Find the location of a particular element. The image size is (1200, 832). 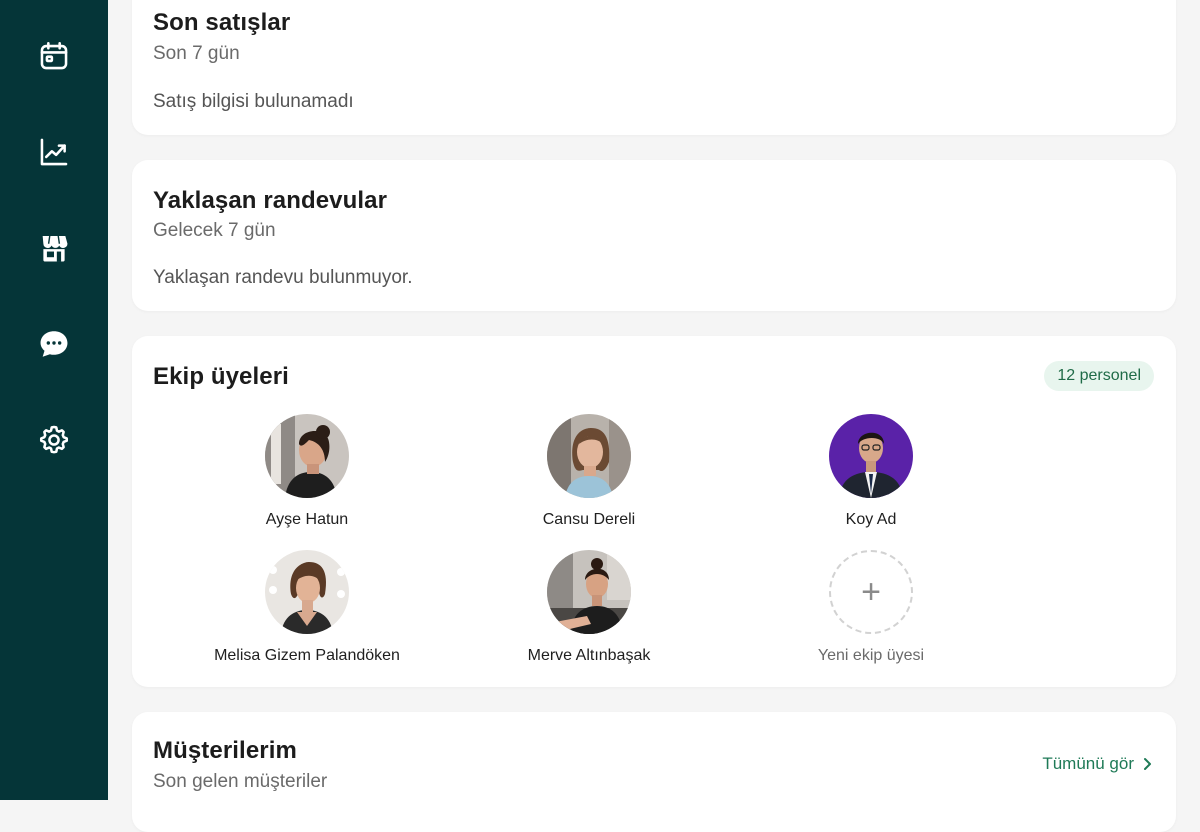

sidebar-item-reports is located at coordinates (54, 152).